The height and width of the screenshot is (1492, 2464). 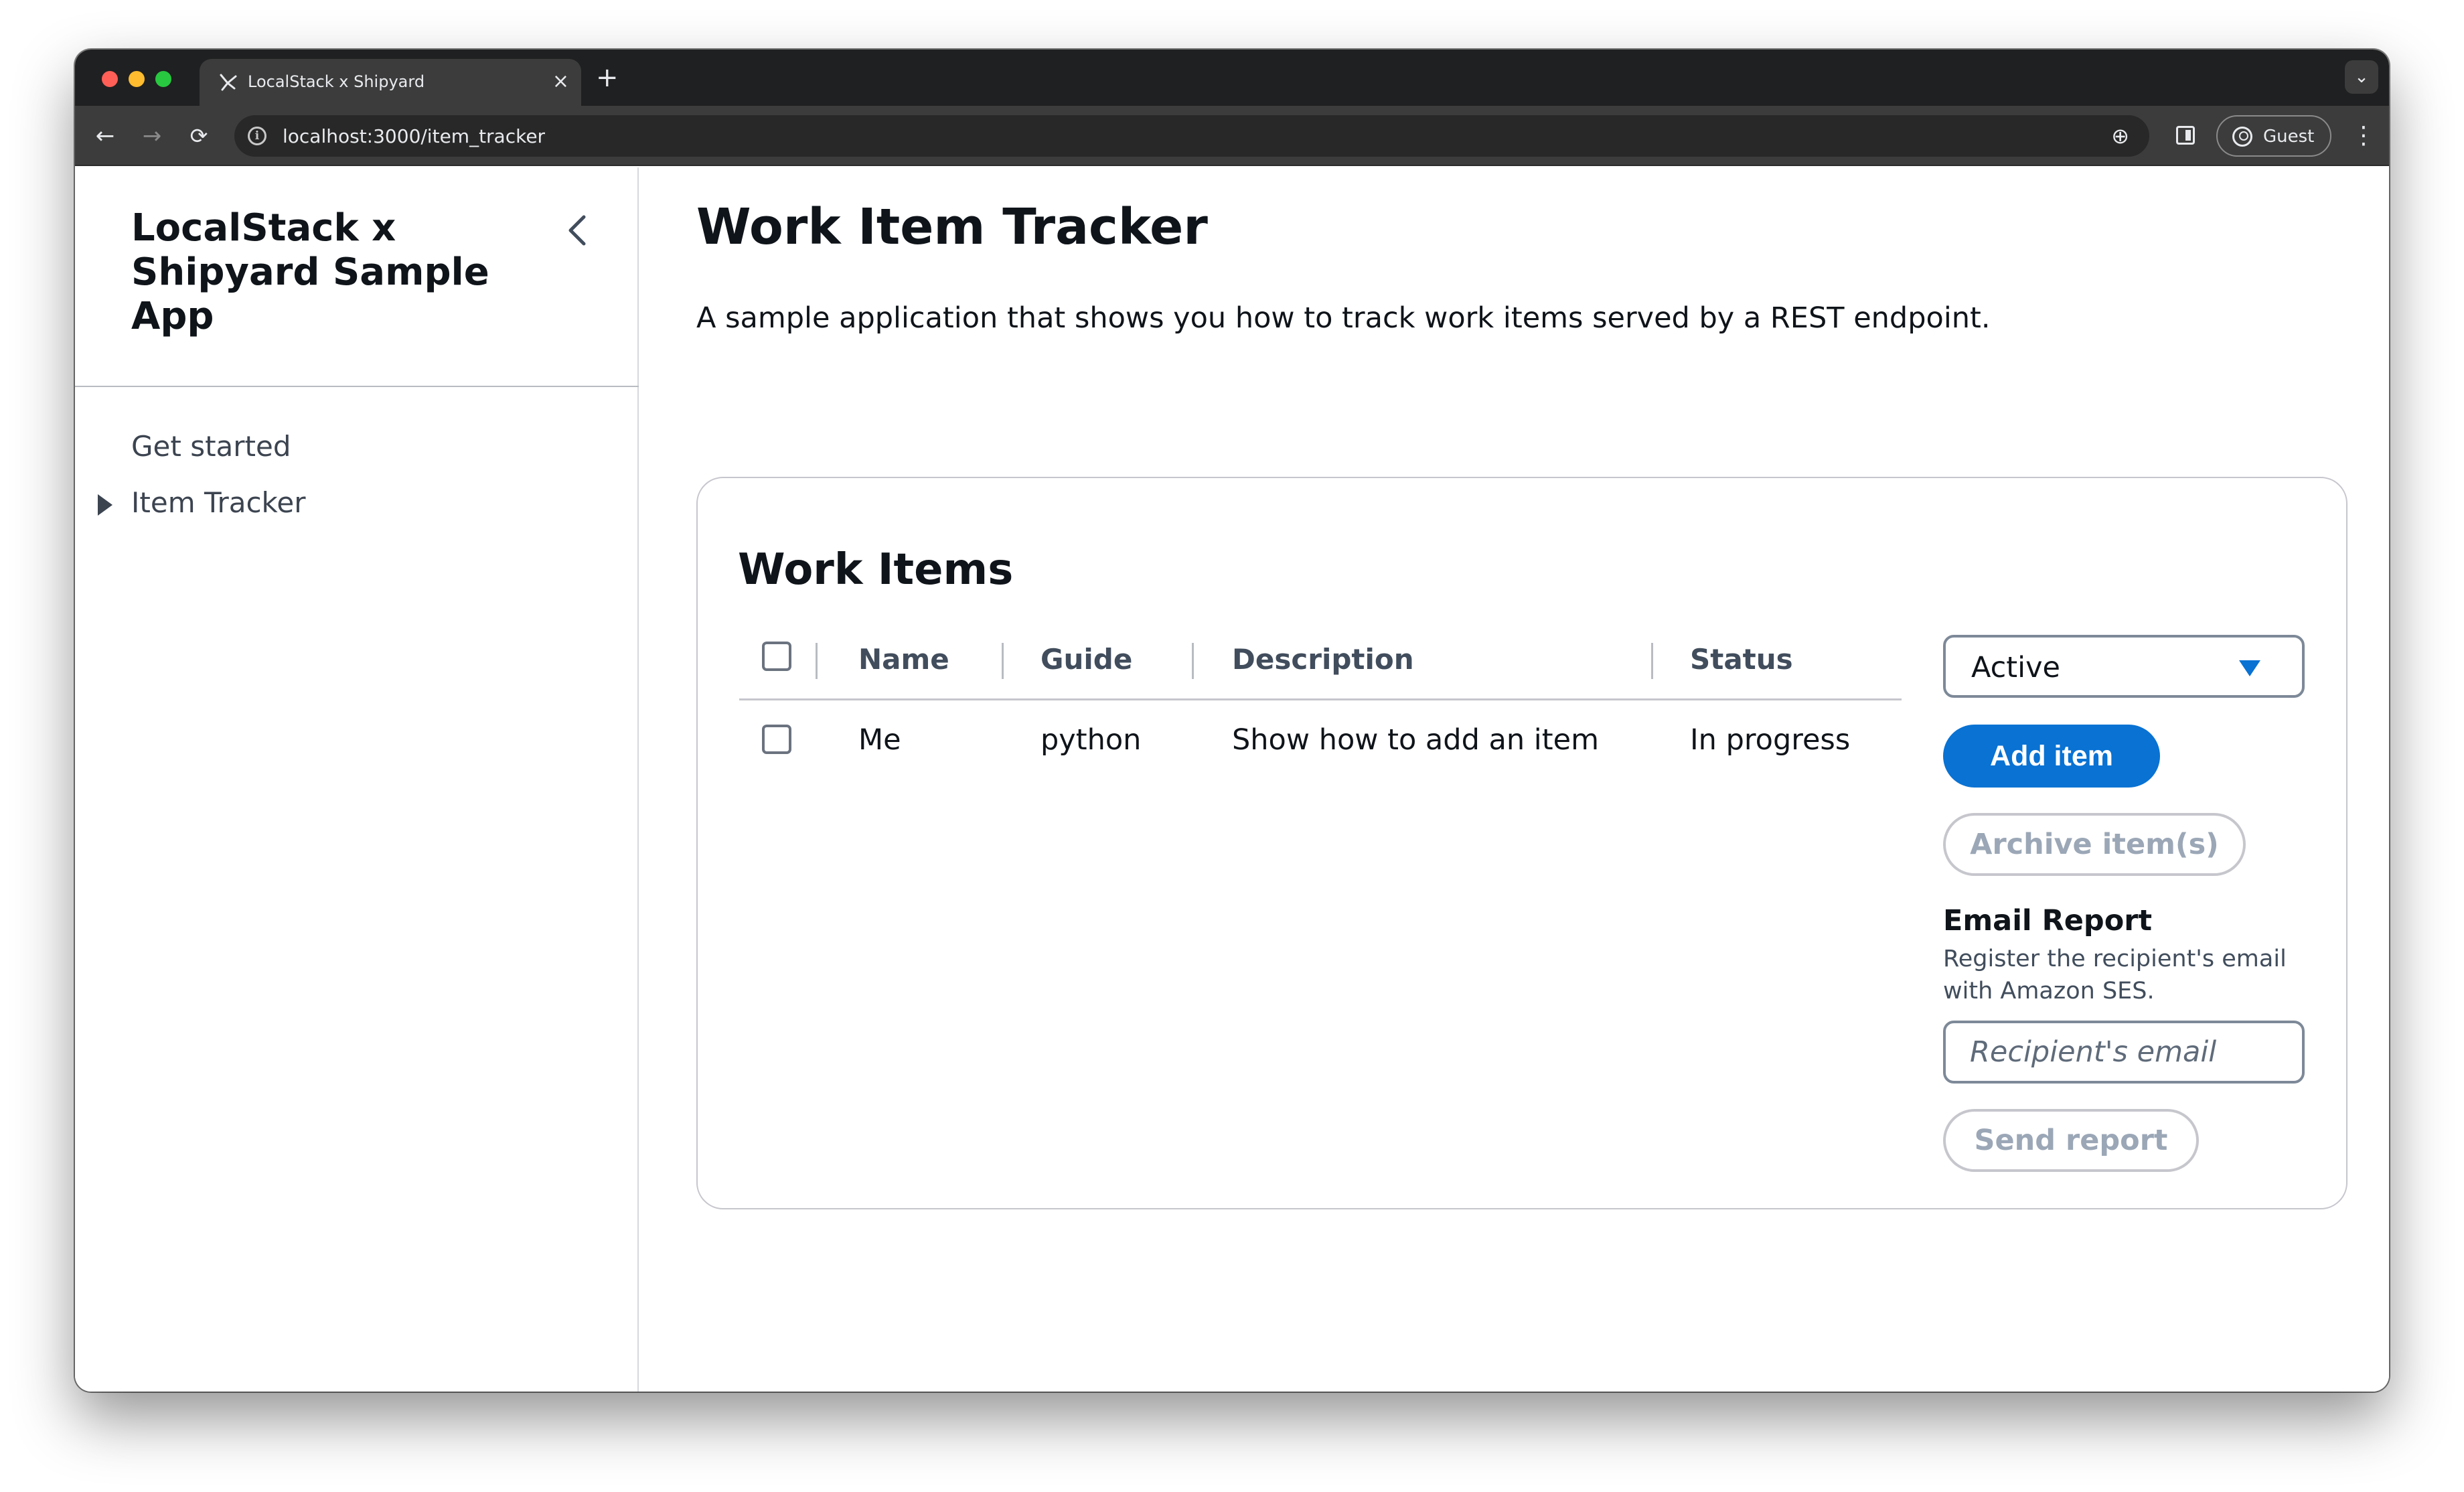 I want to click on page-title: Work Item Tracker, so click(x=952, y=227).